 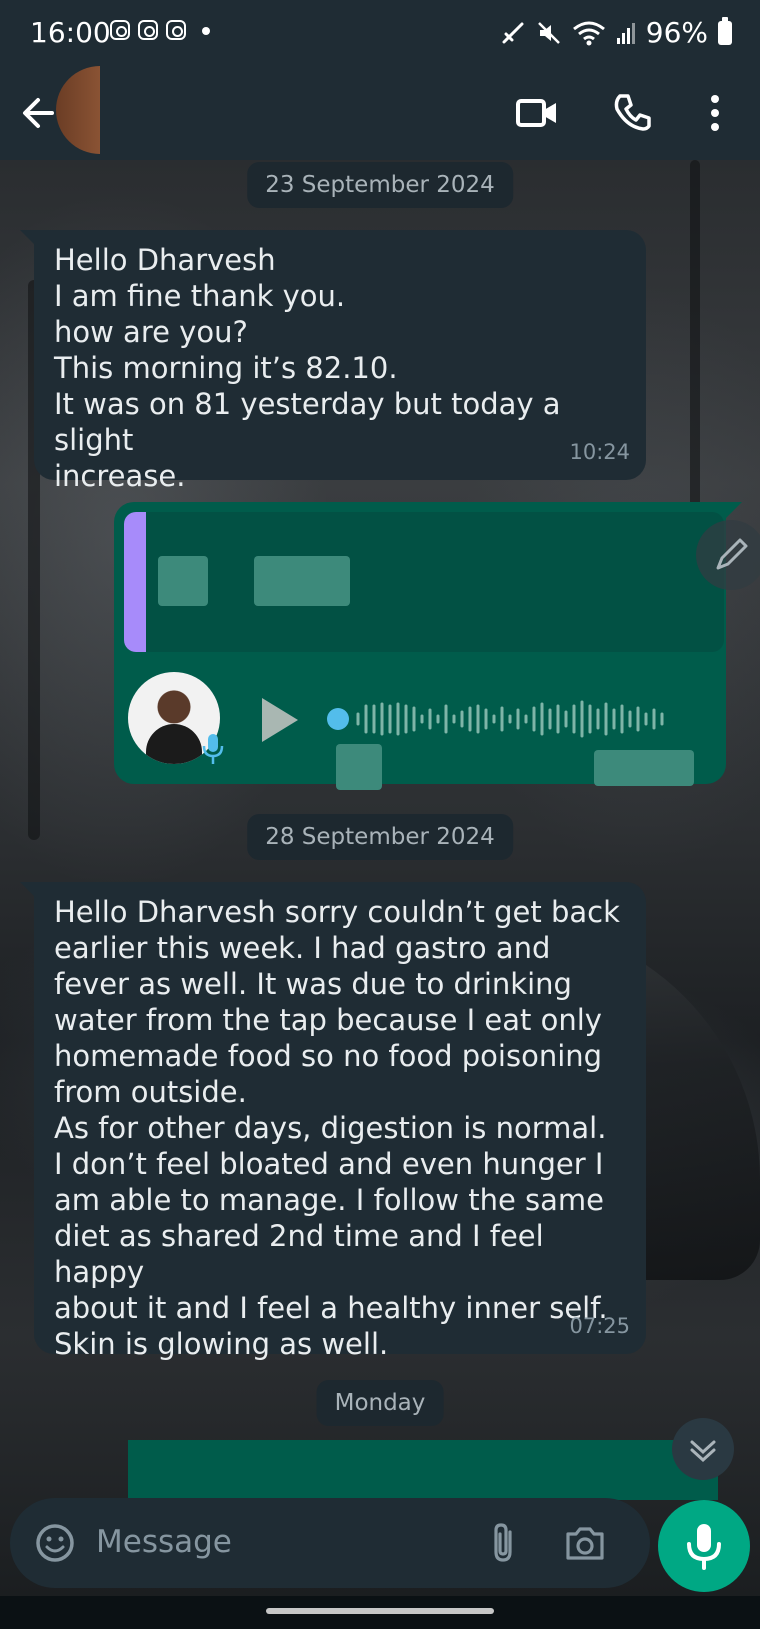 I want to click on message-line: Hello Dharvesh, so click(x=165, y=260).